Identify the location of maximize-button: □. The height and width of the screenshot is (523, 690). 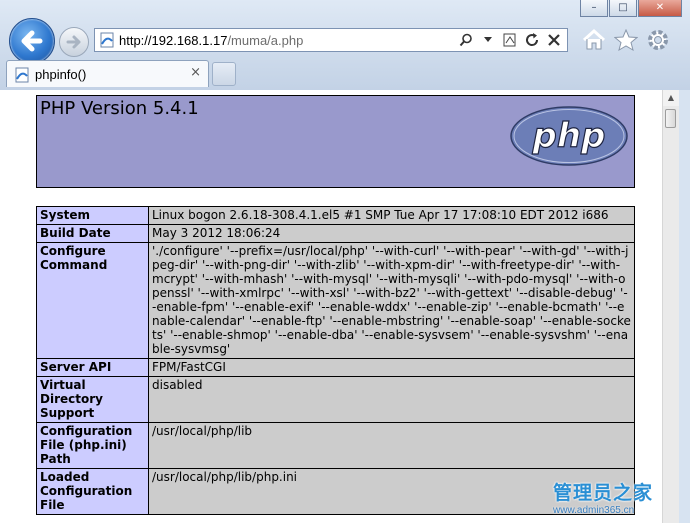
(623, 8).